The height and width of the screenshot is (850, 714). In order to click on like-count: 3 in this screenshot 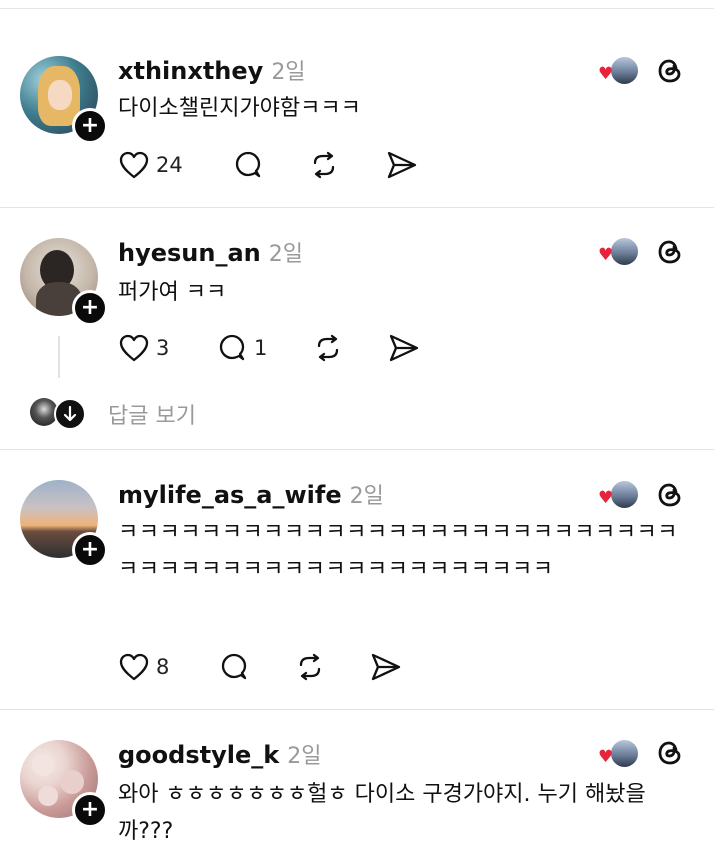, I will do `click(163, 348)`.